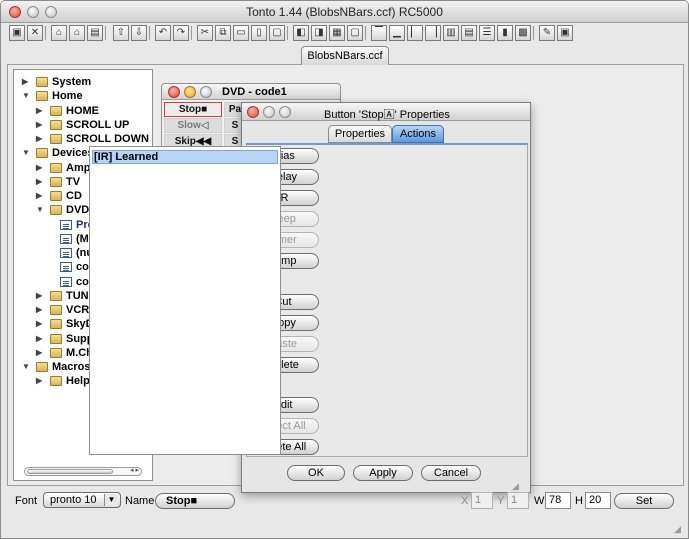  I want to click on align-bottom-icon: ▁, so click(397, 33).